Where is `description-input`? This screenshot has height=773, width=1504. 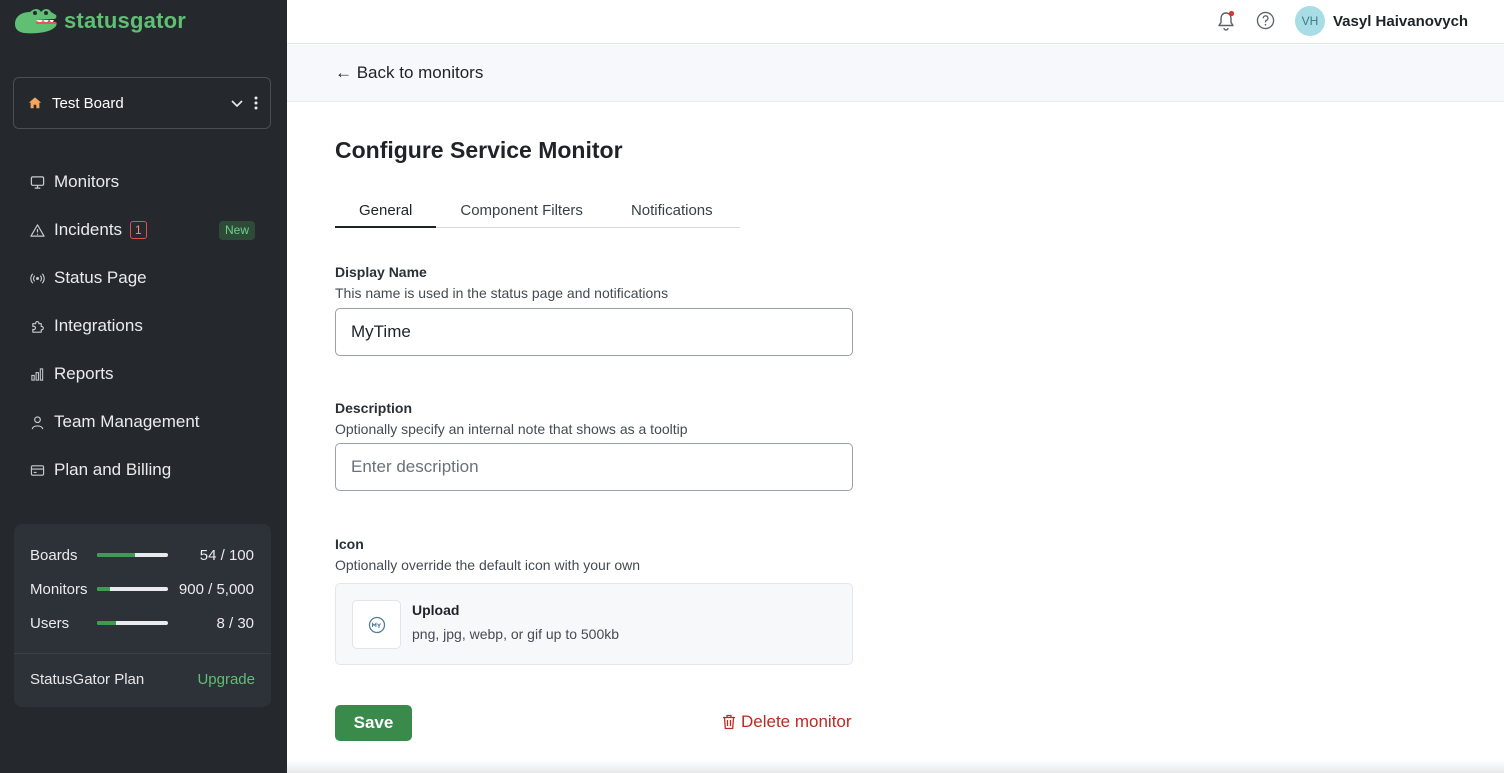 description-input is located at coordinates (594, 467).